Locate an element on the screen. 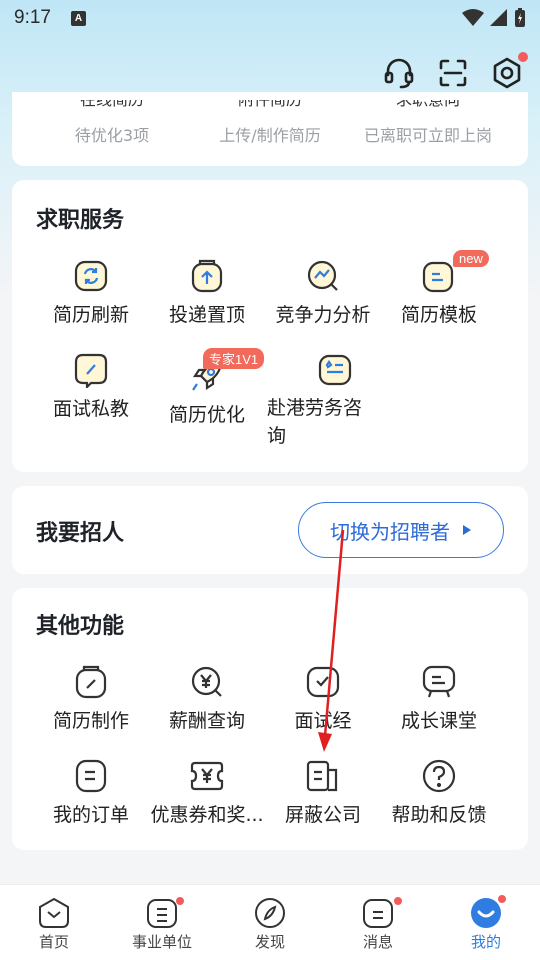  service-label: 面试私教 is located at coordinates (90, 409).